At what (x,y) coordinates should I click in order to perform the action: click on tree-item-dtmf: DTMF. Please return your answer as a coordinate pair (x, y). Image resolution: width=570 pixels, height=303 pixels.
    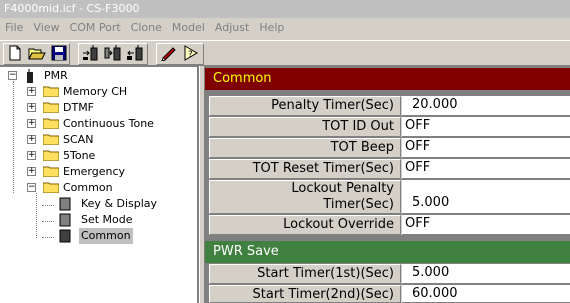
    Looking at the image, I should click on (78, 108).